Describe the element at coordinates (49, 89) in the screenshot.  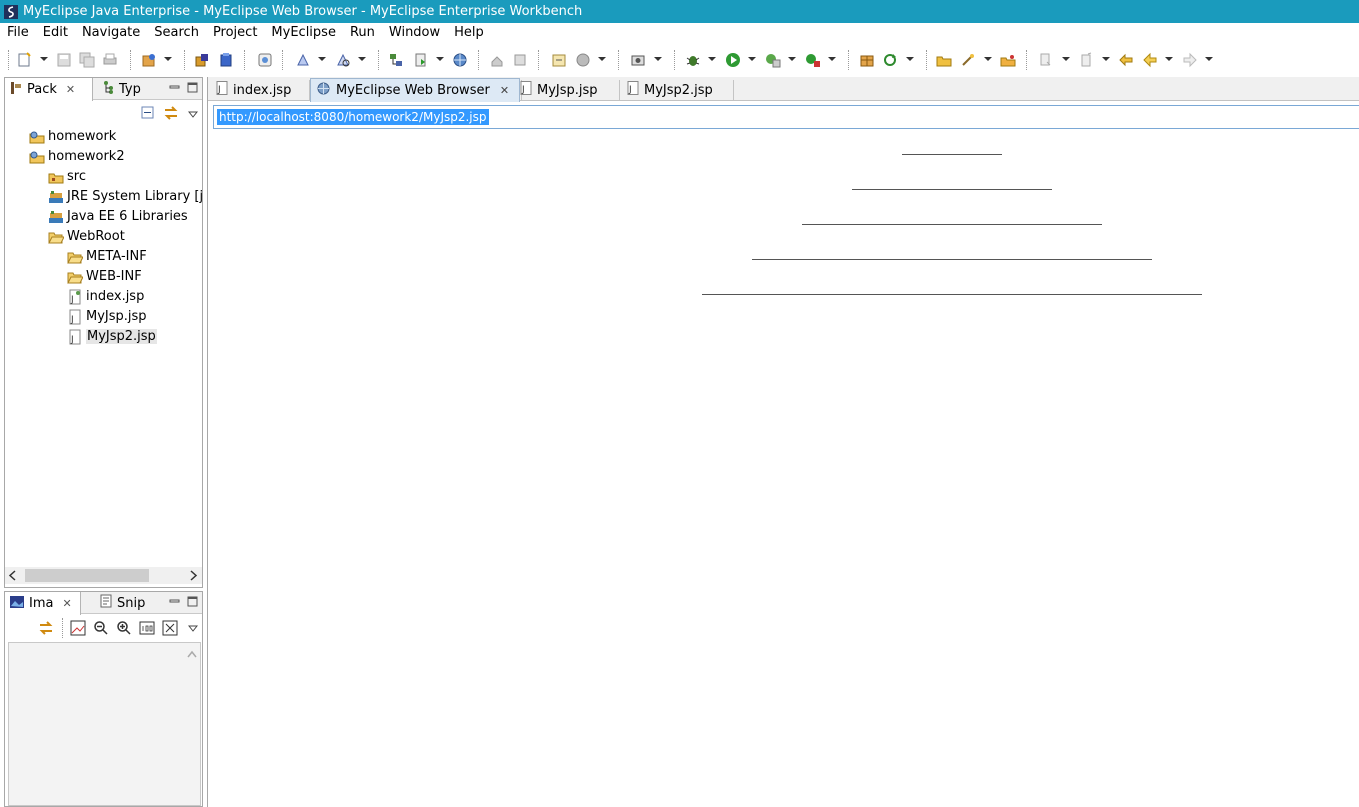
I see `tab-package-explorer: Pack ✕` at that location.